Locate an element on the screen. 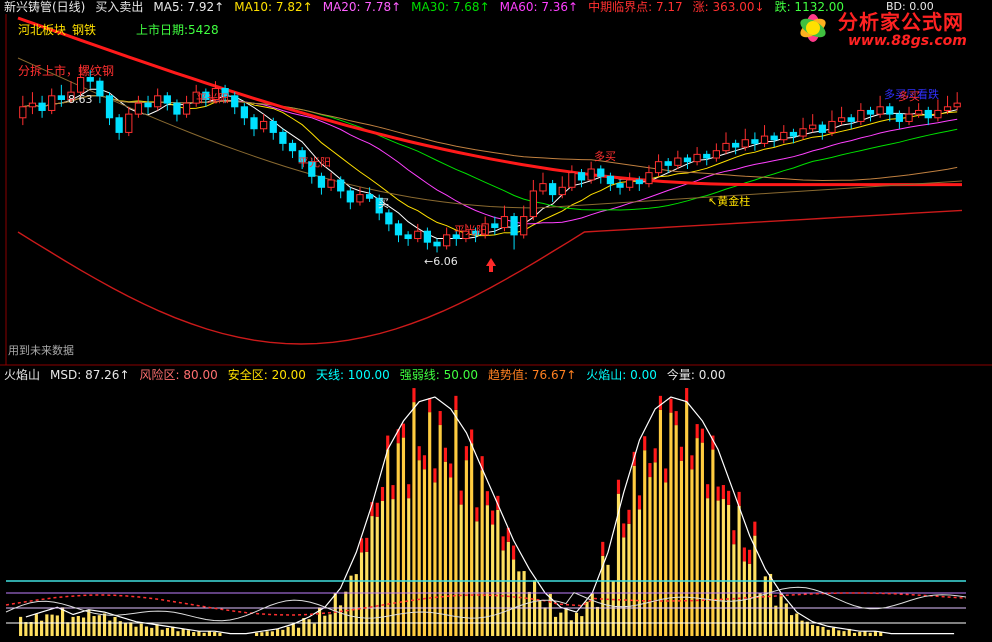 The image size is (992, 642). duomai-label-2: 多买 is located at coordinates (909, 96).